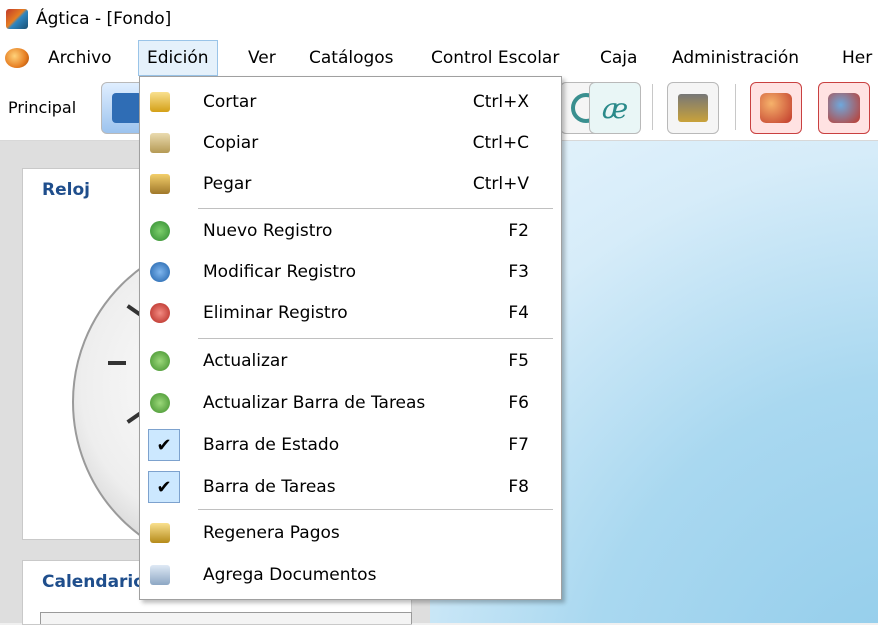 This screenshot has height=625, width=878. Describe the element at coordinates (80, 58) in the screenshot. I see `menu-archivo: Archivo` at that location.